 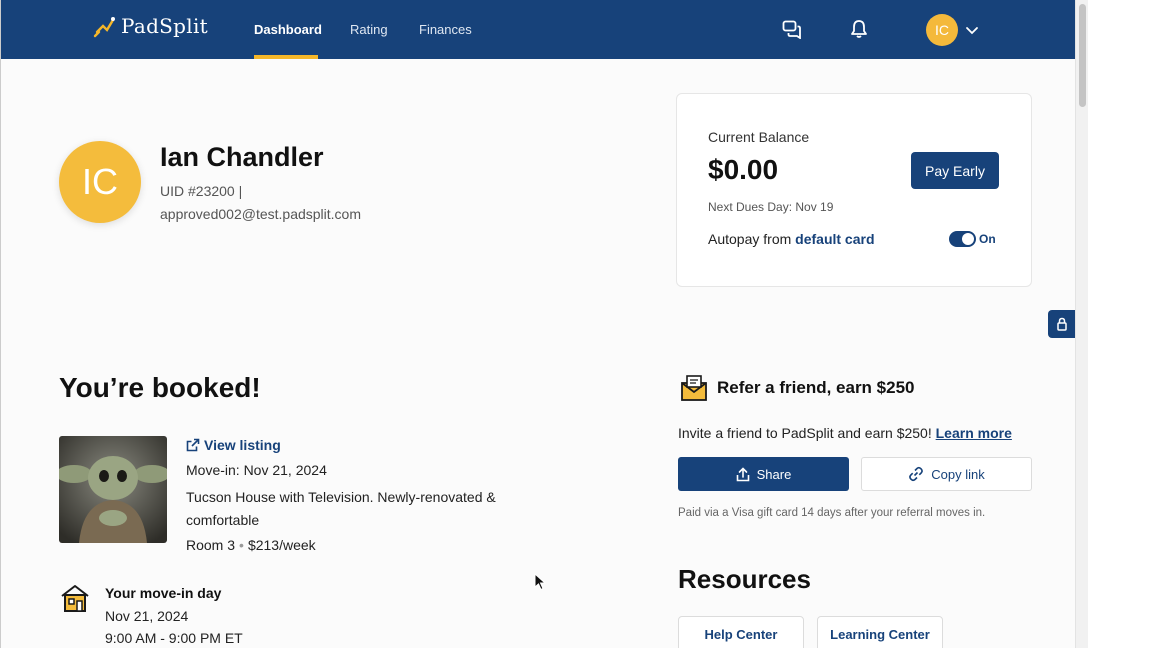 I want to click on view-listing-label: View listing, so click(x=242, y=445).